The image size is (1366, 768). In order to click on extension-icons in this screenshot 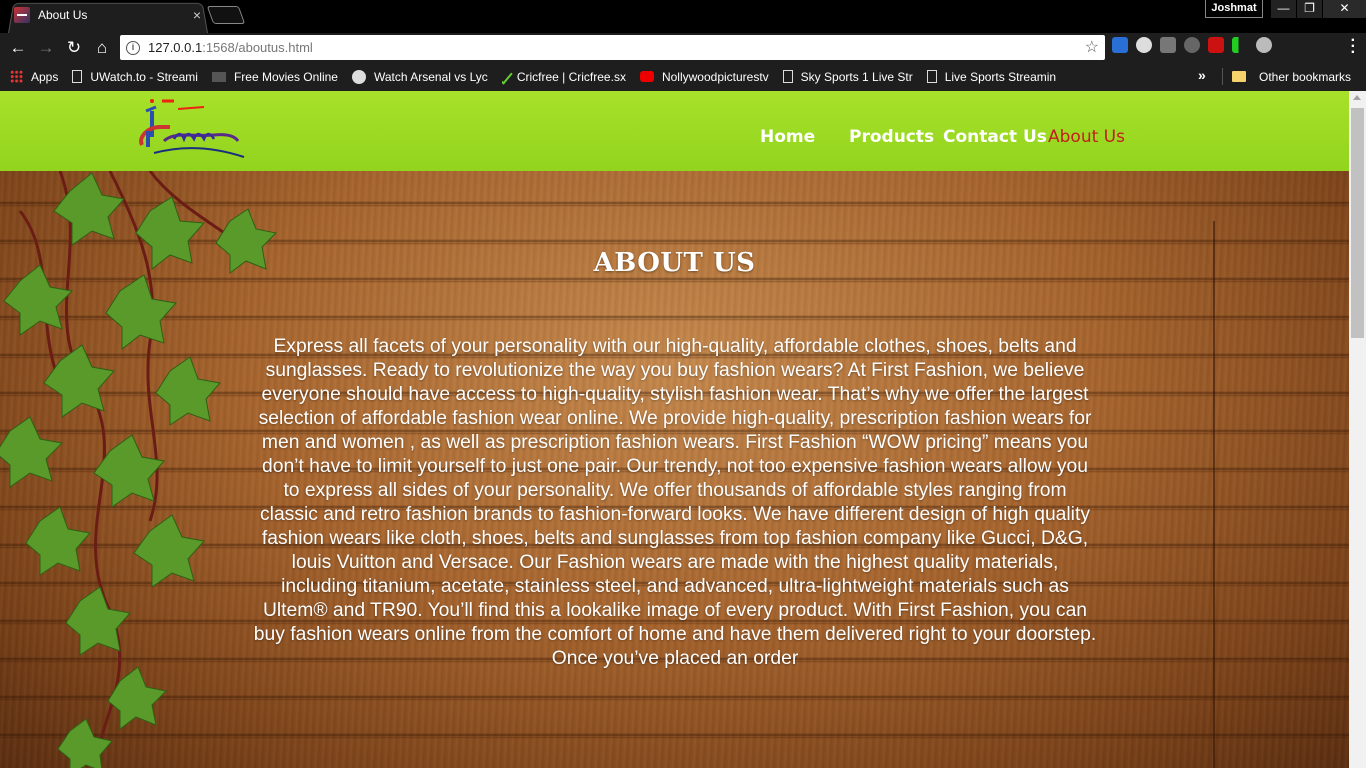, I will do `click(1192, 45)`.